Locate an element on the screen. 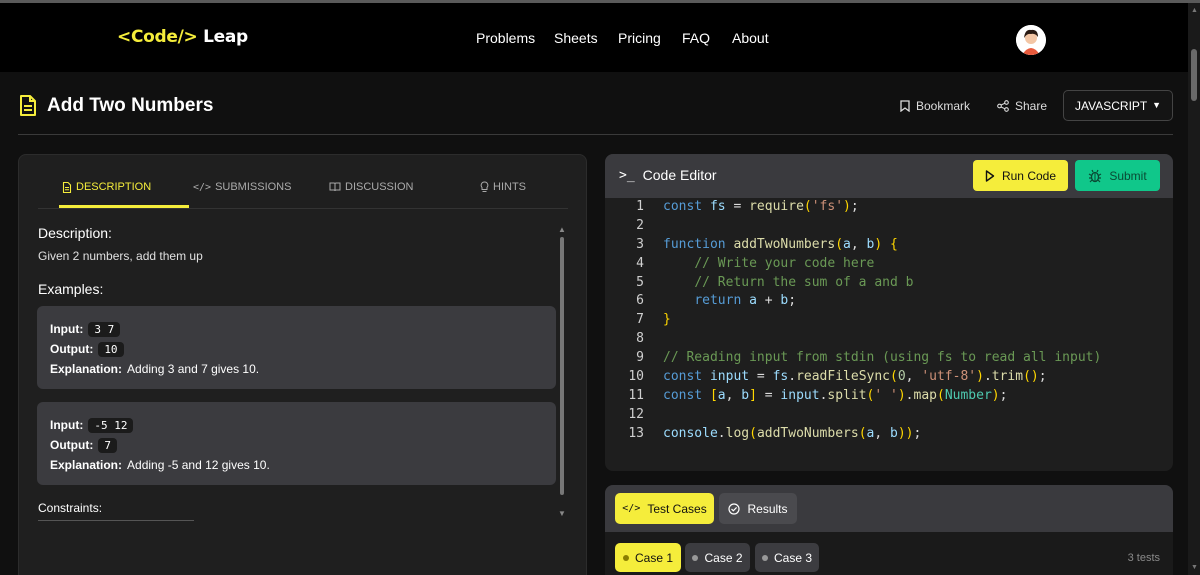  nav-sheets: Sheets is located at coordinates (584, 38).